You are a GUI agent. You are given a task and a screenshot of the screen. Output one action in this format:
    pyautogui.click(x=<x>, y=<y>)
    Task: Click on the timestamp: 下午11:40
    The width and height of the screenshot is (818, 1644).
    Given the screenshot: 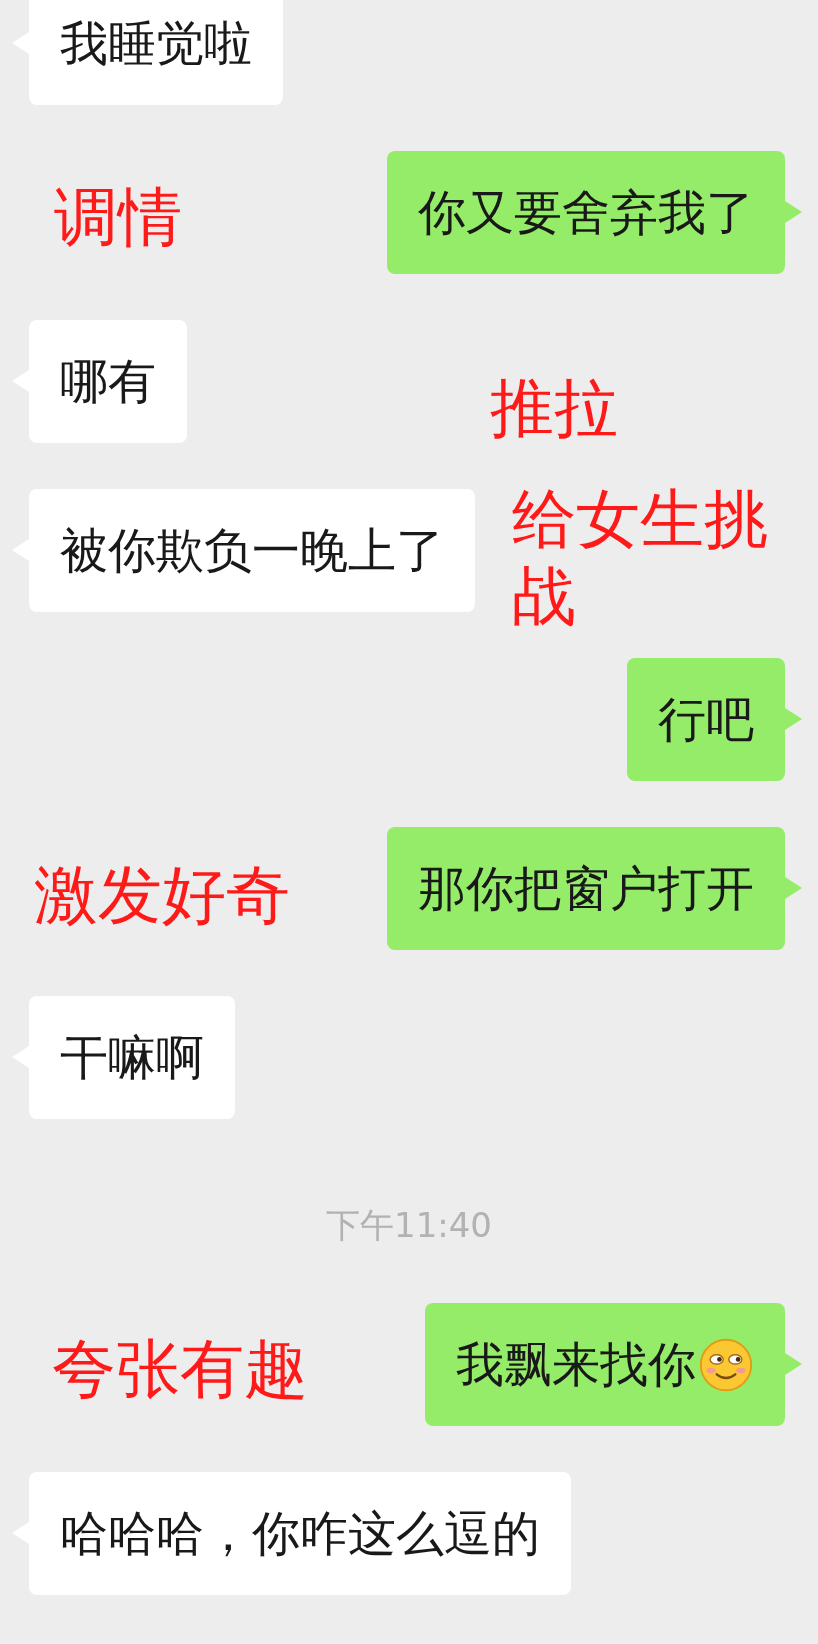 What is the action you would take?
    pyautogui.click(x=409, y=1225)
    